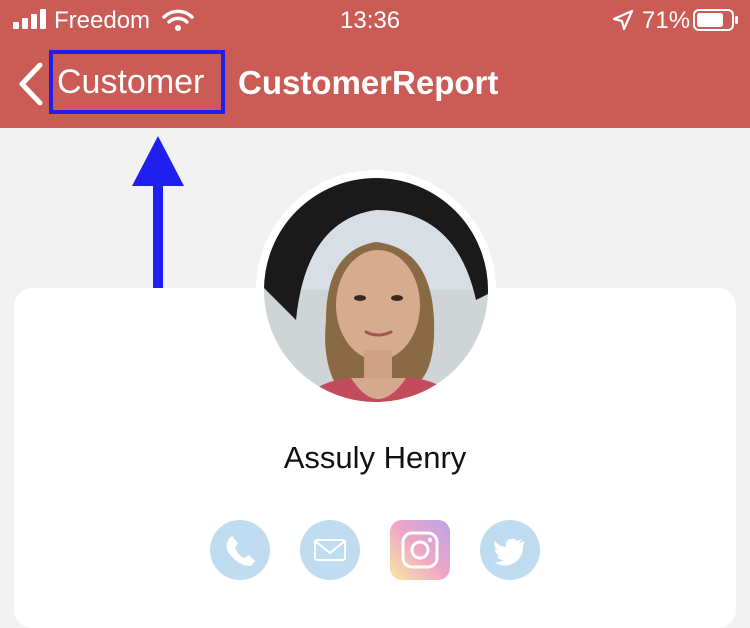  I want to click on phone-icon, so click(240, 550).